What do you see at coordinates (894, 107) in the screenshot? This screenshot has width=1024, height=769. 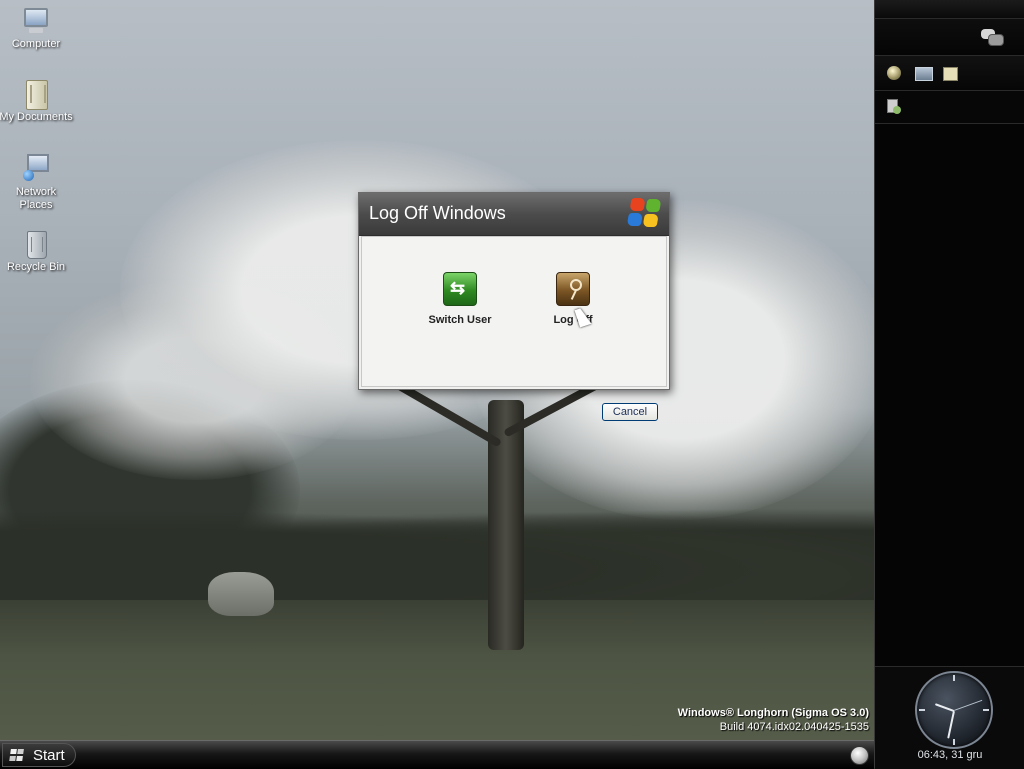 I see `tray-icon` at bounding box center [894, 107].